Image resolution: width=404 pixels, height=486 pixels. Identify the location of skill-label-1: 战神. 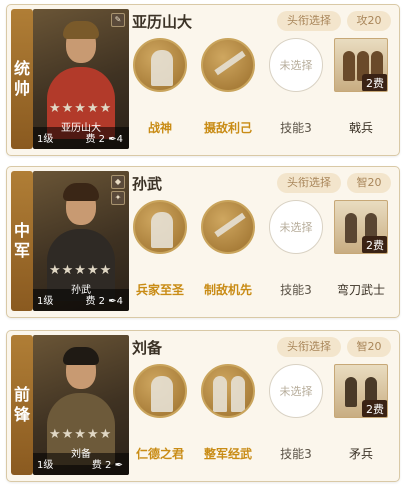
(159, 128).